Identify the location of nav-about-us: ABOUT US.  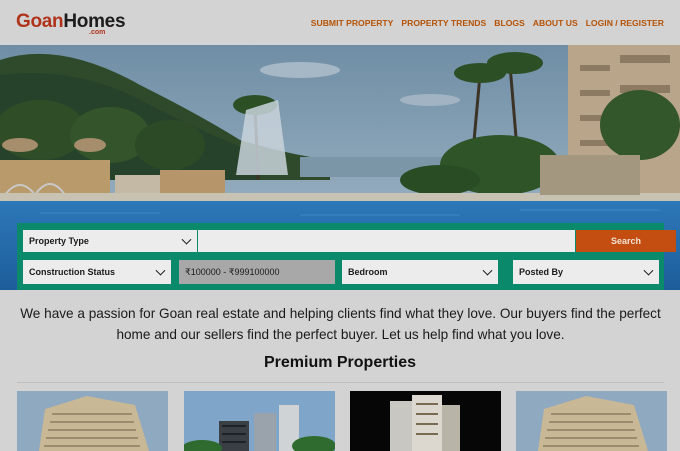
(555, 23).